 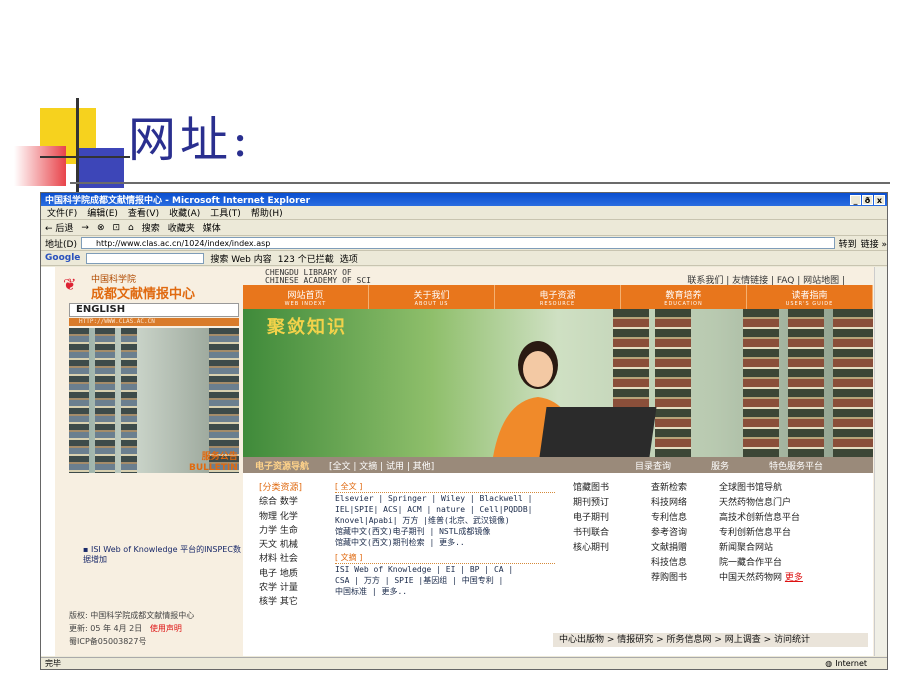 What do you see at coordinates (240, 258) in the screenshot?
I see `google-search-button: 搜索 Web 内容` at bounding box center [240, 258].